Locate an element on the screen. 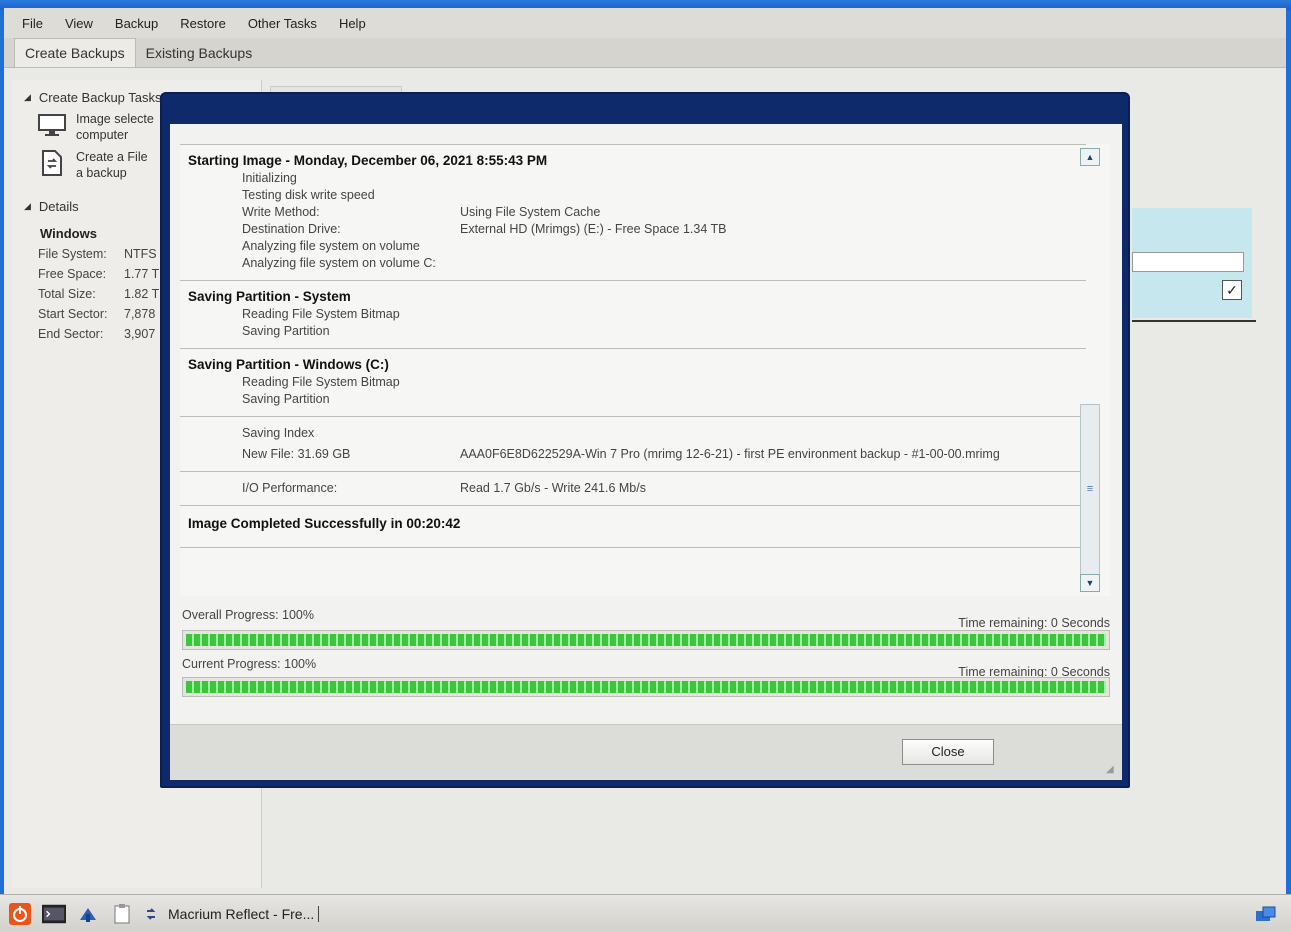  log-system-title: Saving Partition - System is located at coordinates (269, 296).